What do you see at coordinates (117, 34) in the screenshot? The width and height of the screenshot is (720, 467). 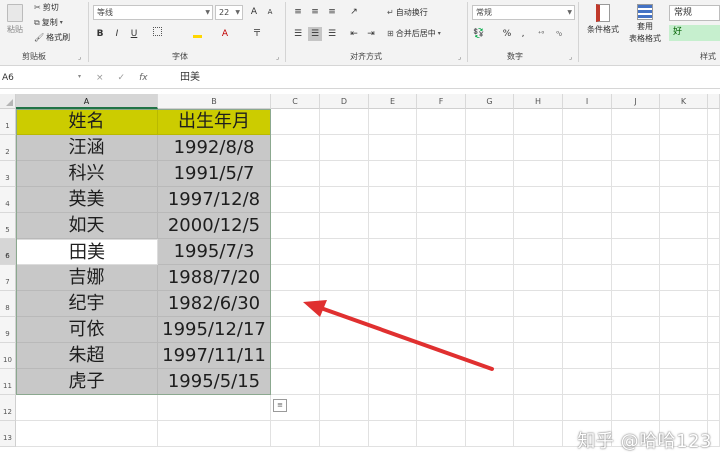 I see `italic-button: I` at bounding box center [117, 34].